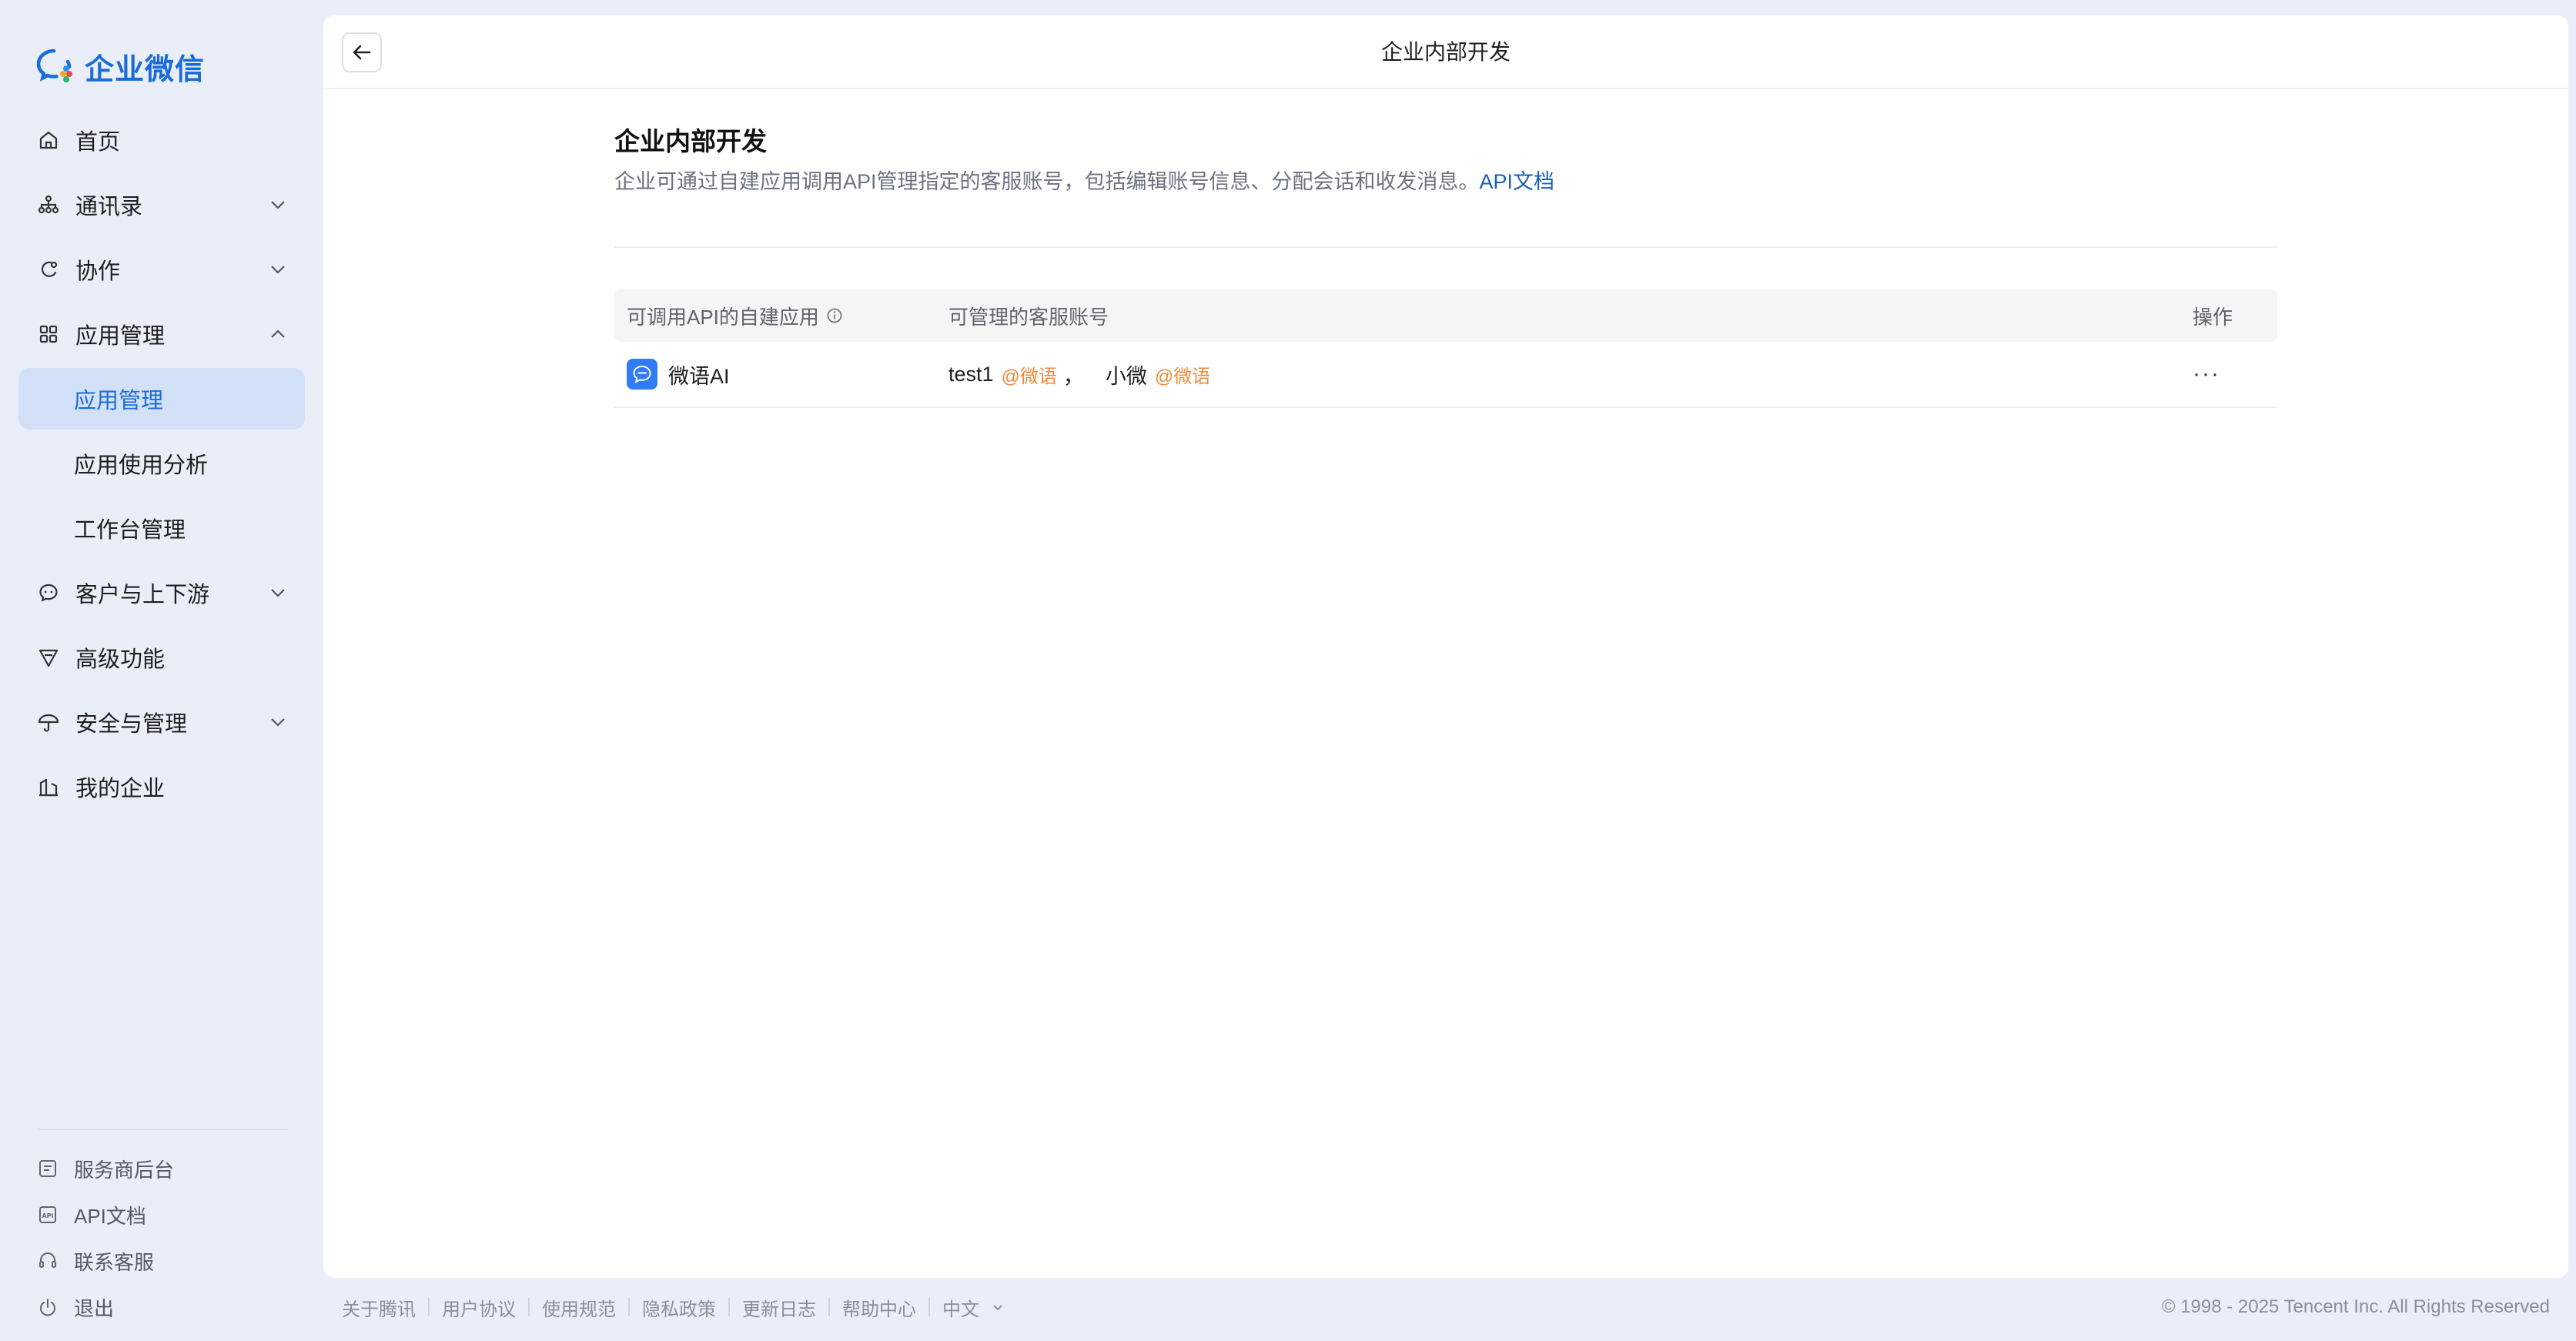  Describe the element at coordinates (162, 1129) in the screenshot. I see `sidebar-divider` at that location.